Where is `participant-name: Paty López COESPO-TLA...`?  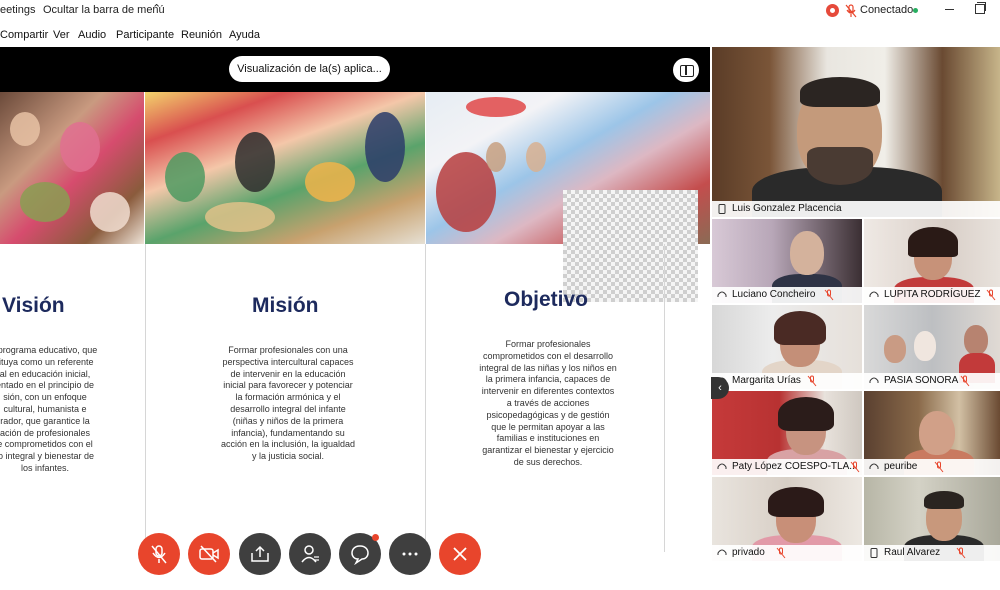
participant-name: Paty López COESPO-TLA... is located at coordinates (795, 466).